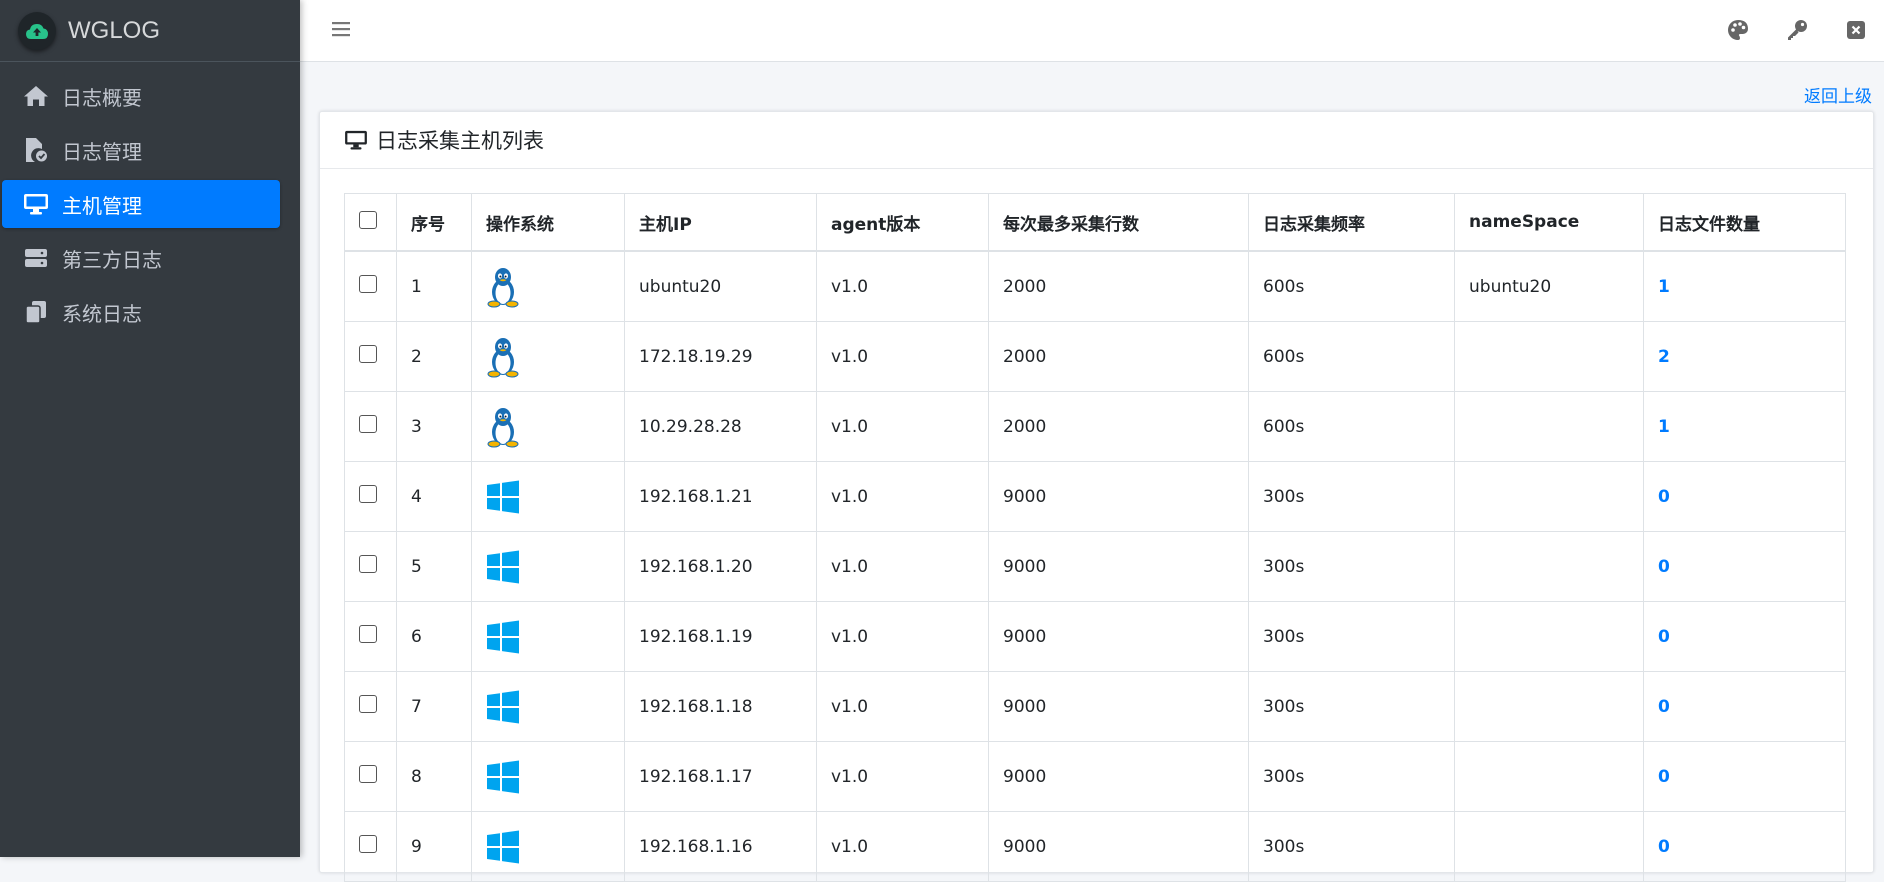 The image size is (1884, 882). I want to click on sidebar-item-third-party-logs: 第三方日志, so click(141, 258).